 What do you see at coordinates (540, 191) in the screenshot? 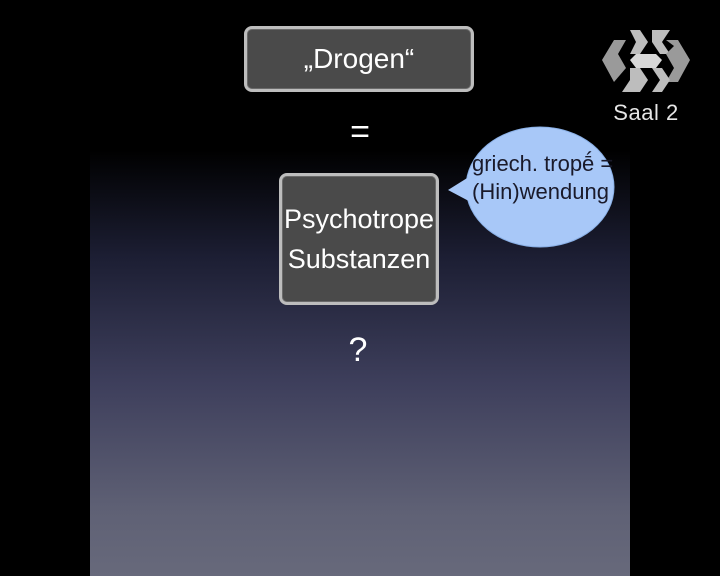
I see `bubble-line-2: (Hin)wendung` at bounding box center [540, 191].